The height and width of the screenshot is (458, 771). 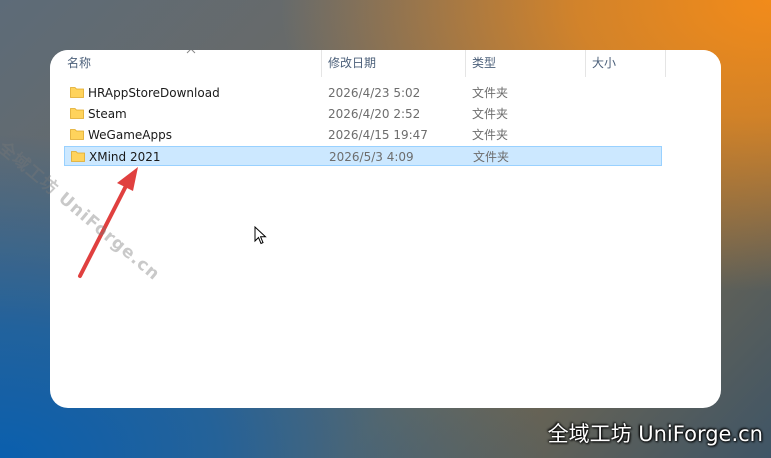 I want to click on file-name: HRAppStoreDownload, so click(x=154, y=93).